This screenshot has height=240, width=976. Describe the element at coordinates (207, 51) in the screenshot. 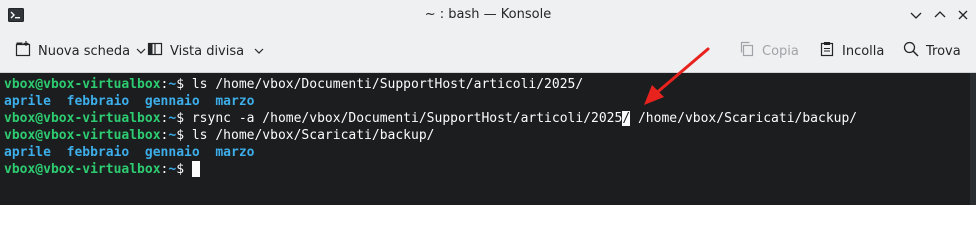

I see `split-view-label: Vista divisa` at that location.